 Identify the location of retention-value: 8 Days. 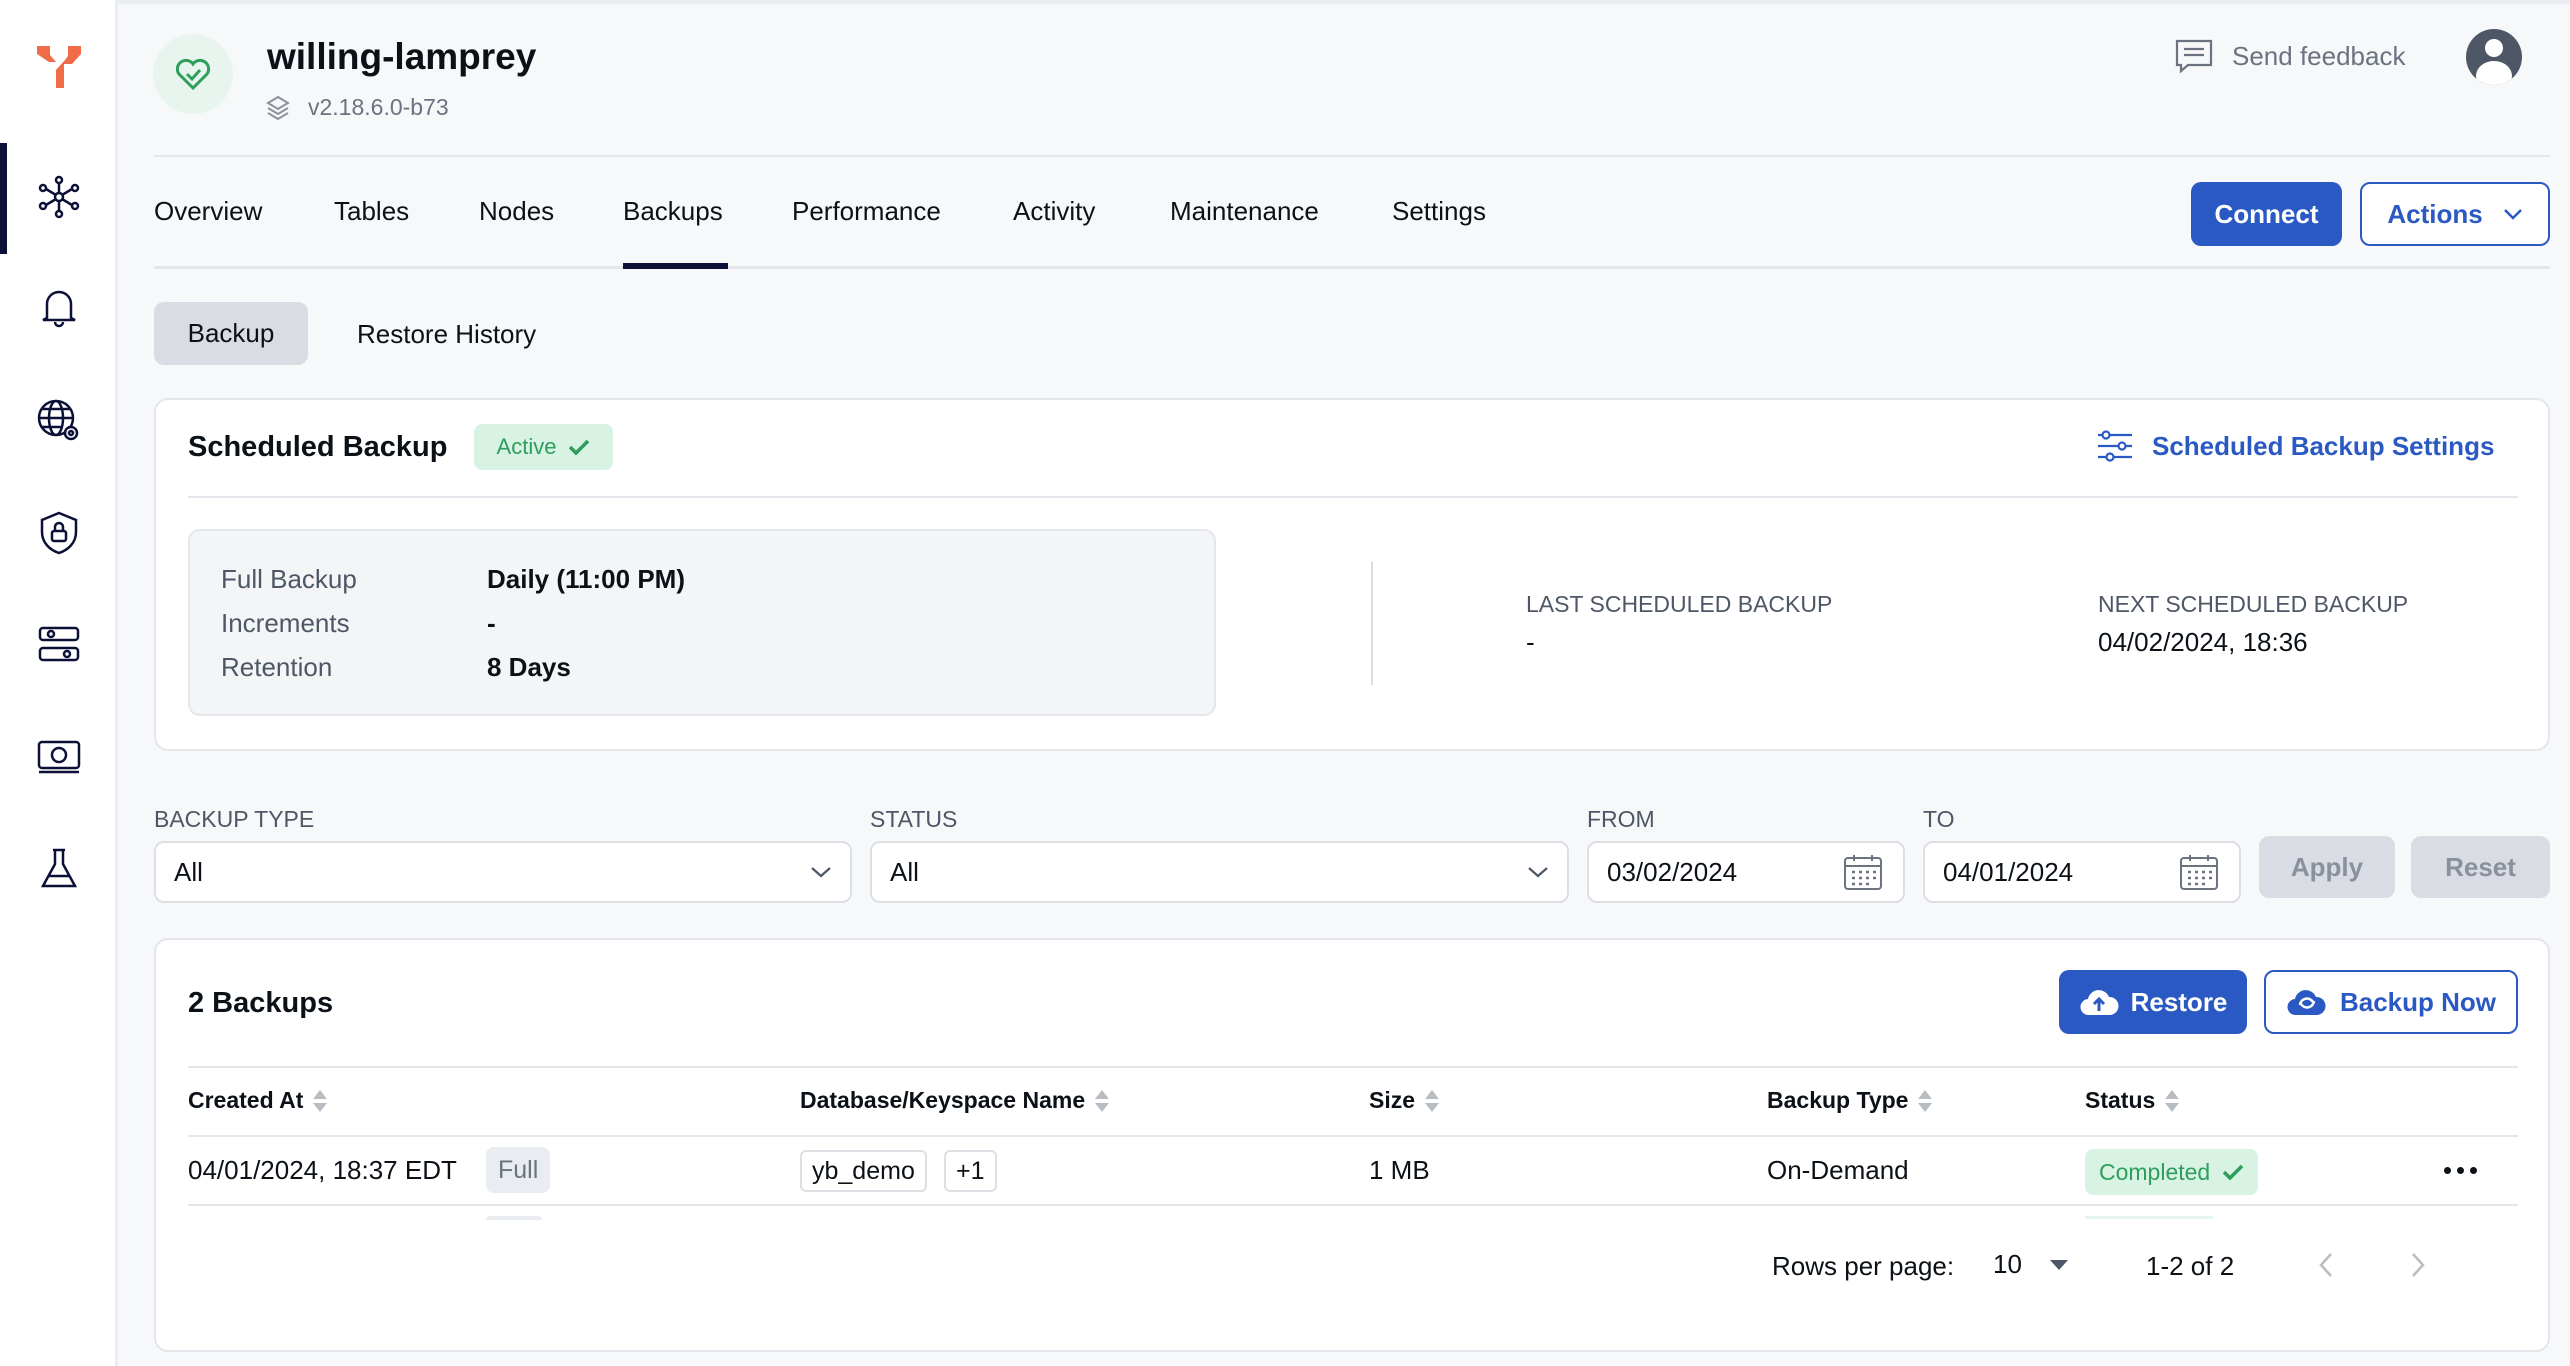
(529, 667).